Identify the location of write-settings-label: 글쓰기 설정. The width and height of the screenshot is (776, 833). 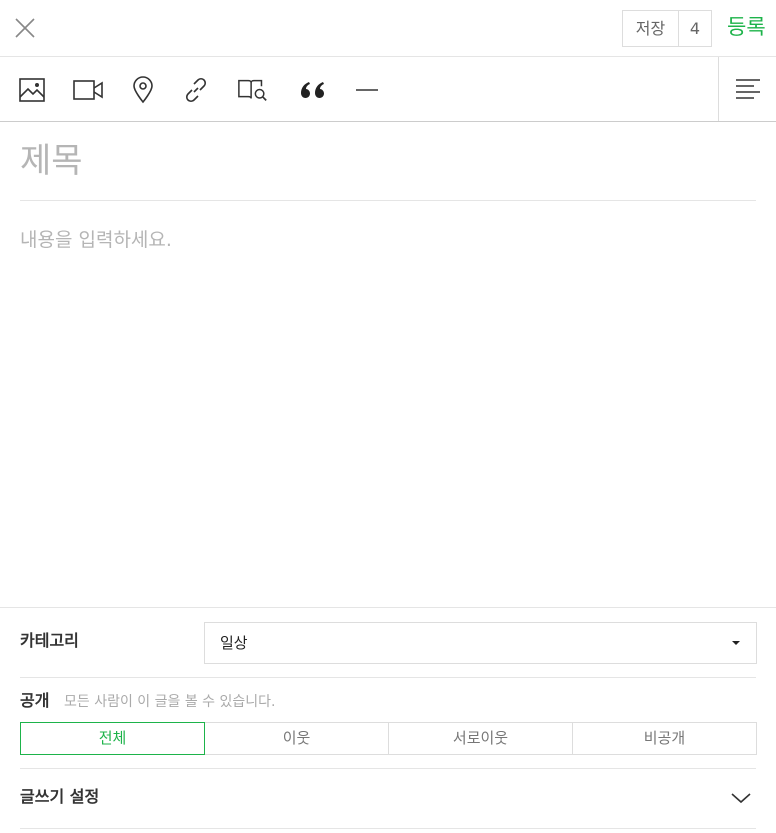
(59, 797).